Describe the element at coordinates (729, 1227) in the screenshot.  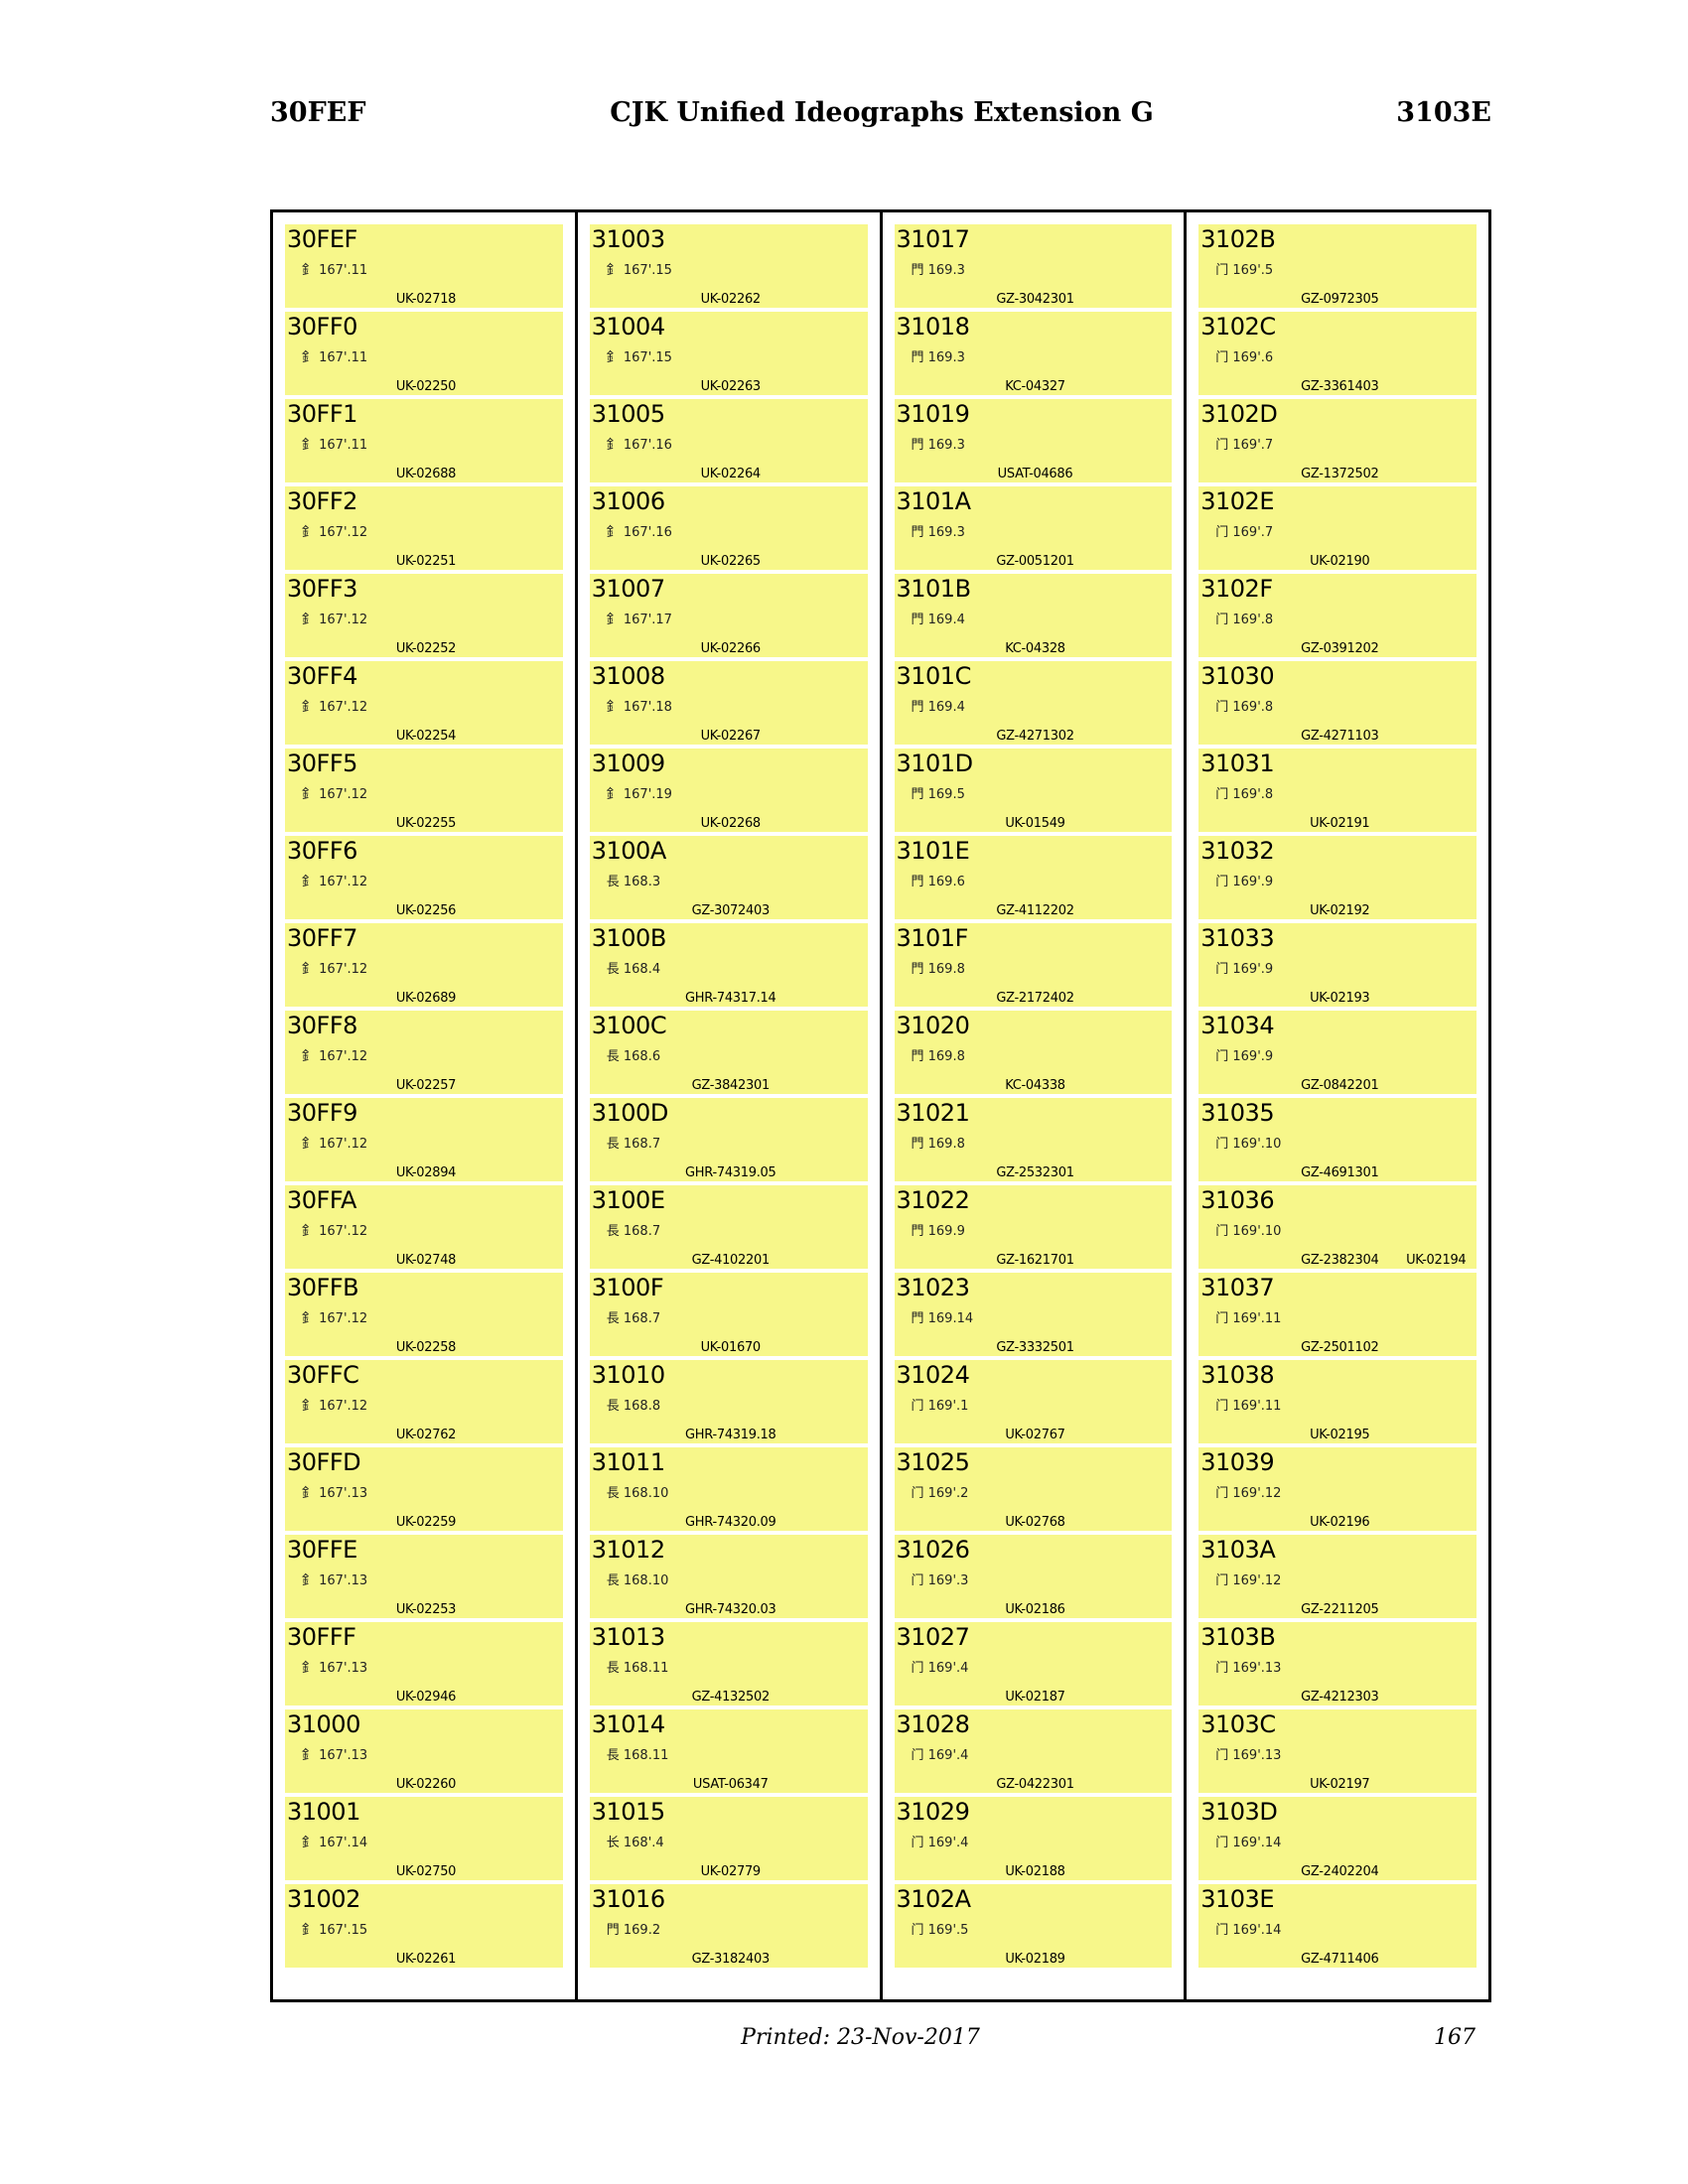
I see `character-cell: 3100E 長 168.7 𱀎 GZ-4102201` at that location.